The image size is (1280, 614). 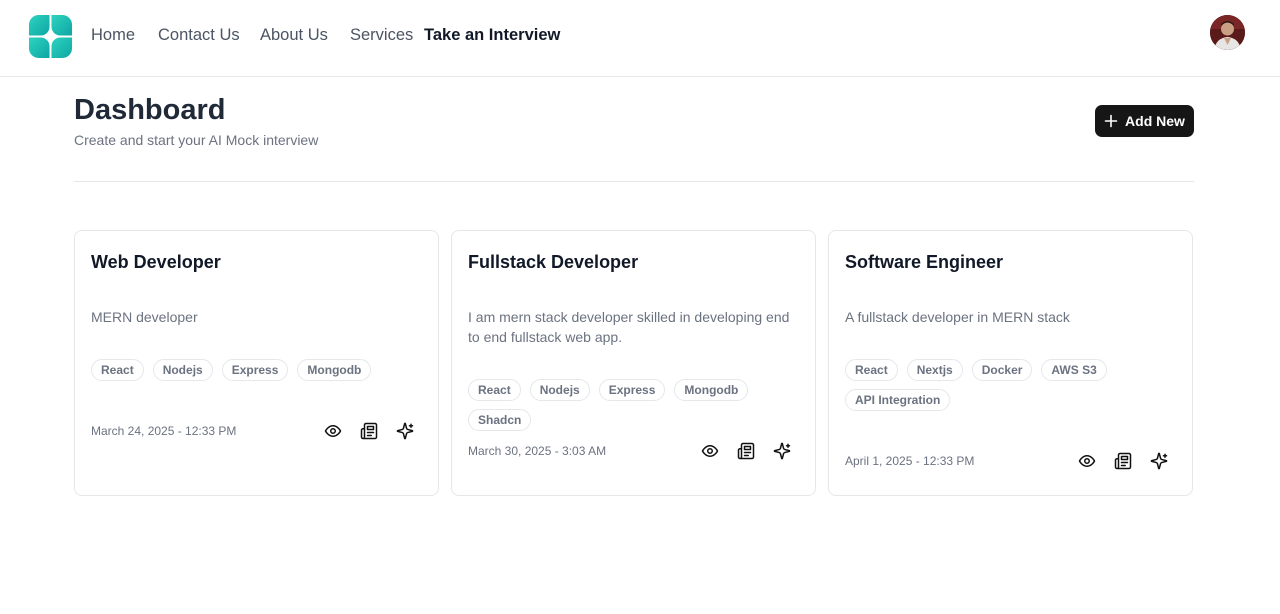 I want to click on logo-icon, so click(x=50, y=36).